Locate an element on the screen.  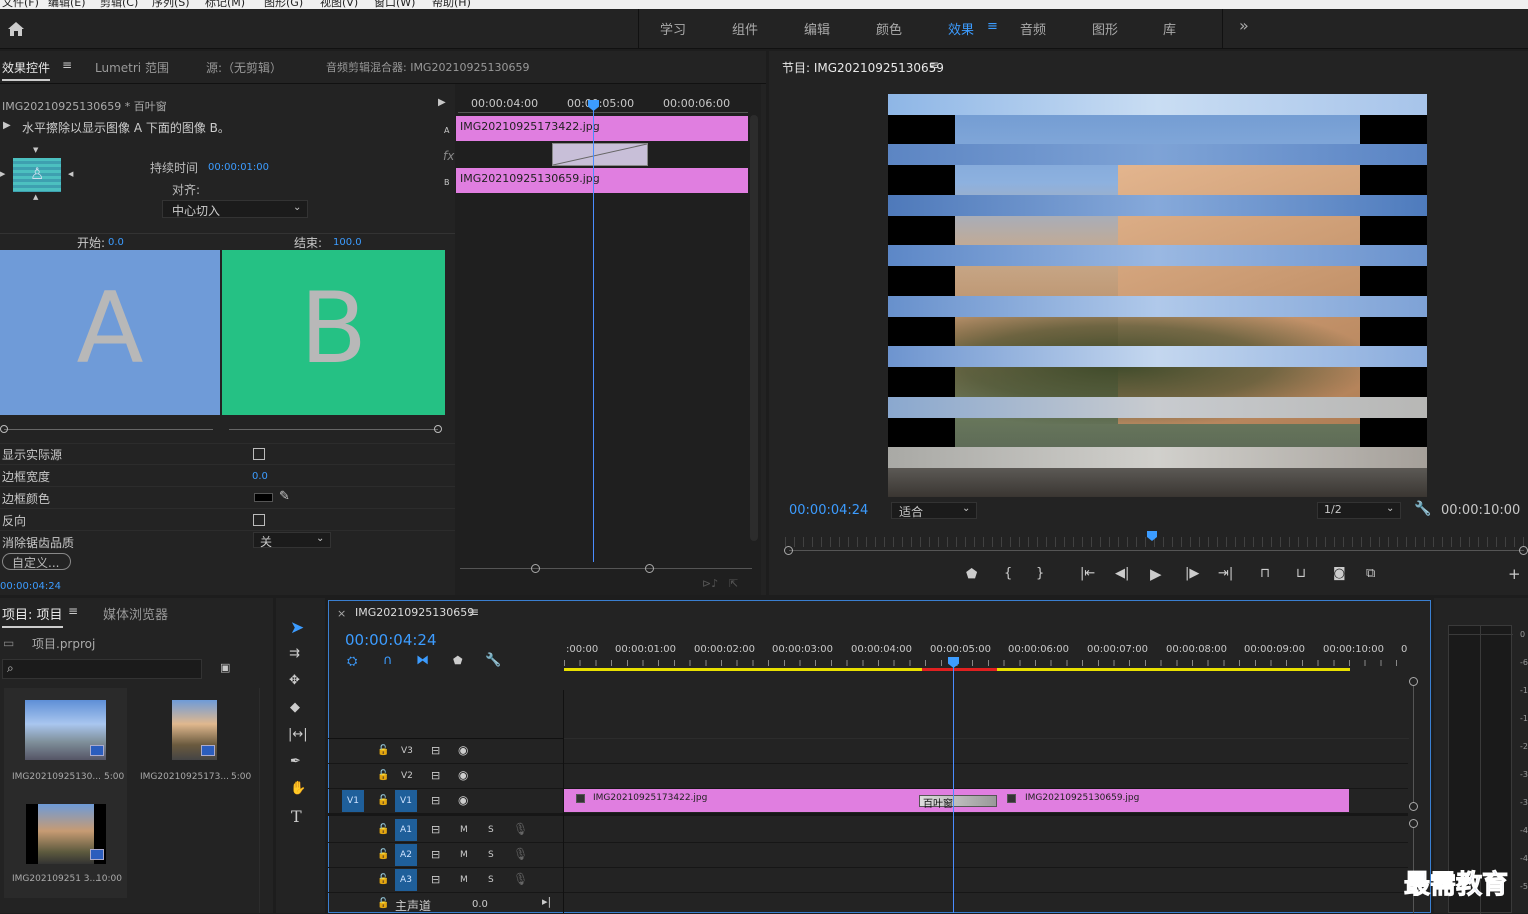
hand-tool-icon: ✋ is located at coordinates (298, 788).